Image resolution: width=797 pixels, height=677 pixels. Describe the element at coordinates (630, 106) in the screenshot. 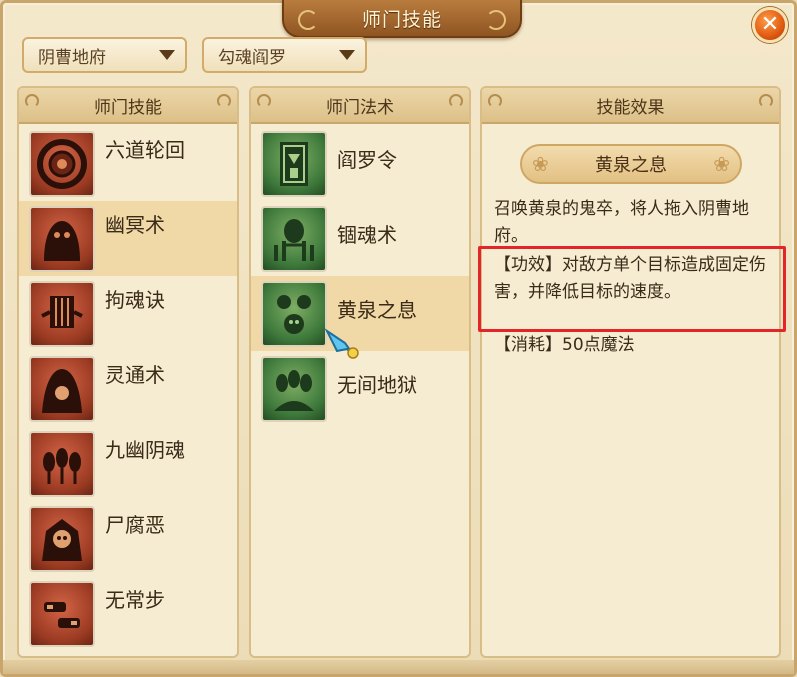

I see `skill-effect-header: 技能效果` at that location.